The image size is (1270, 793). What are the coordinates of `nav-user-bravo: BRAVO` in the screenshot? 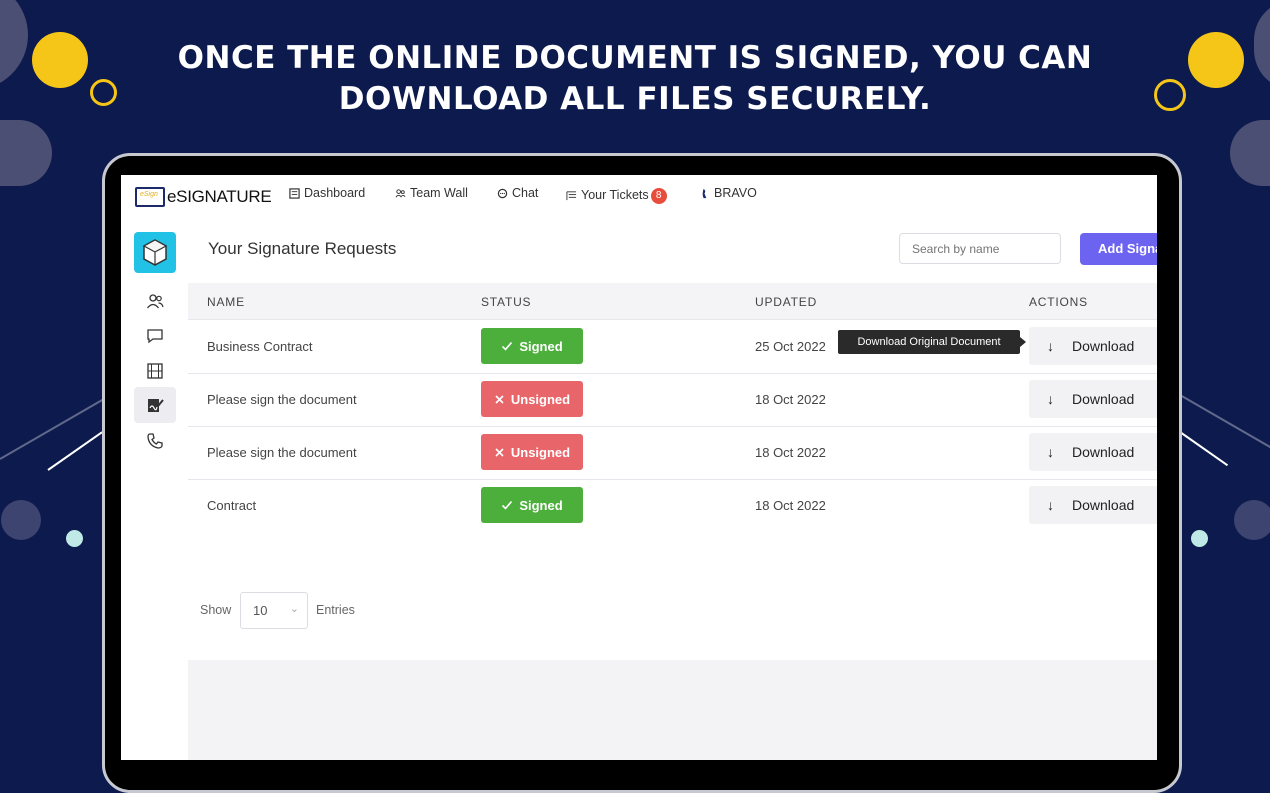 It's located at (728, 193).